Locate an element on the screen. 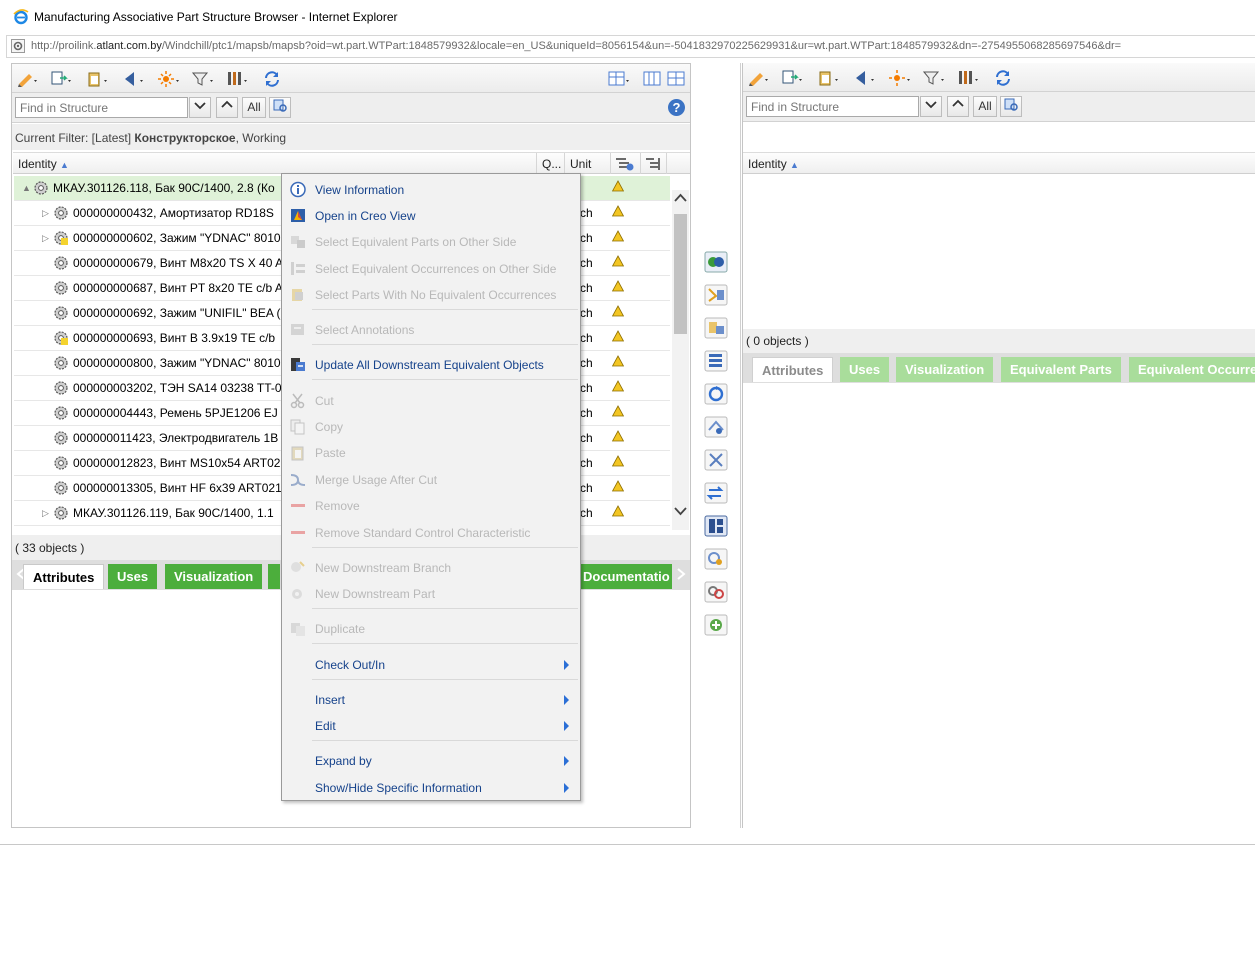  menu-new-downstream-branch: New Downstream Branch is located at coordinates (431, 567).